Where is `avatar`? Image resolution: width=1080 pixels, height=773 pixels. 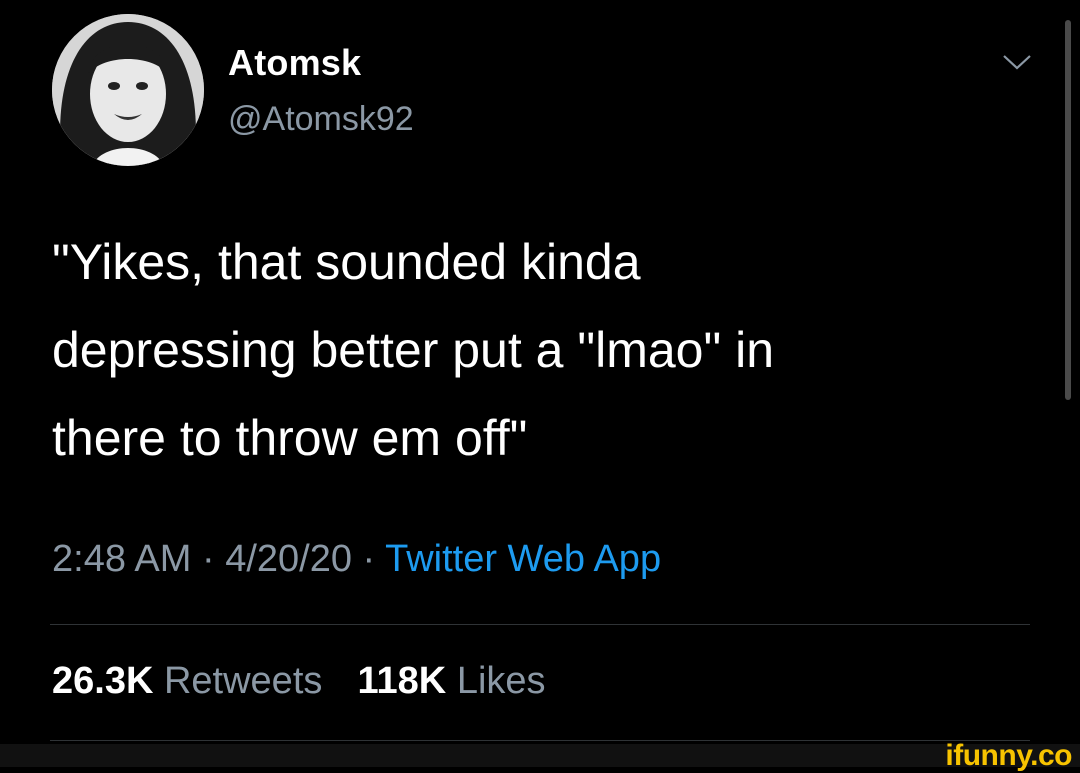
avatar is located at coordinates (128, 90).